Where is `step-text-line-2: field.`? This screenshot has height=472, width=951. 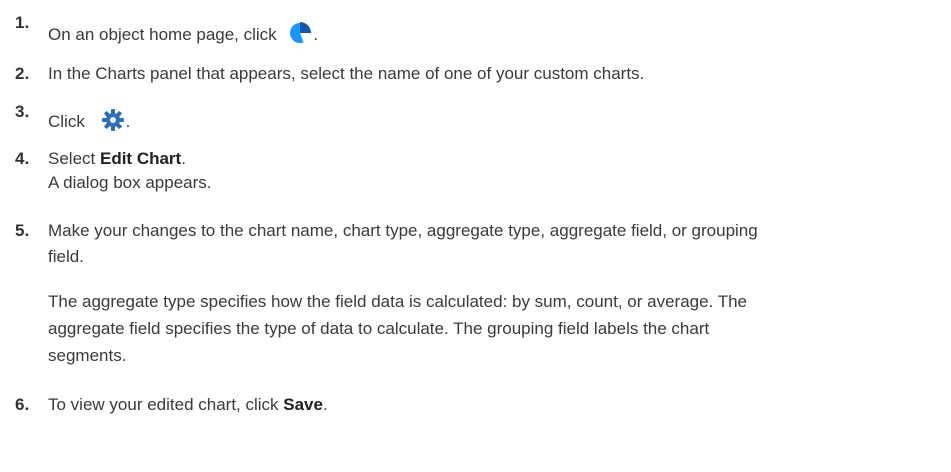
step-text-line-2: field. is located at coordinates (66, 256).